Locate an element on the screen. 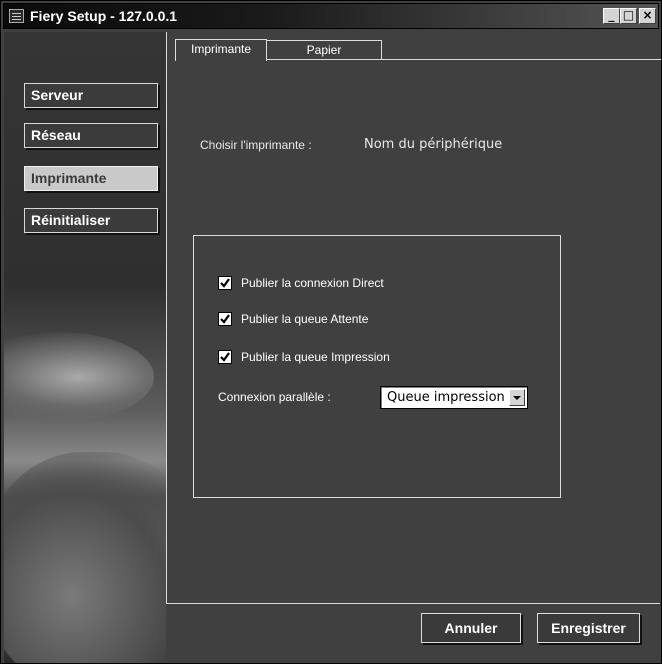 The image size is (662, 664). tab-imprimante: Imprimante is located at coordinates (221, 50).